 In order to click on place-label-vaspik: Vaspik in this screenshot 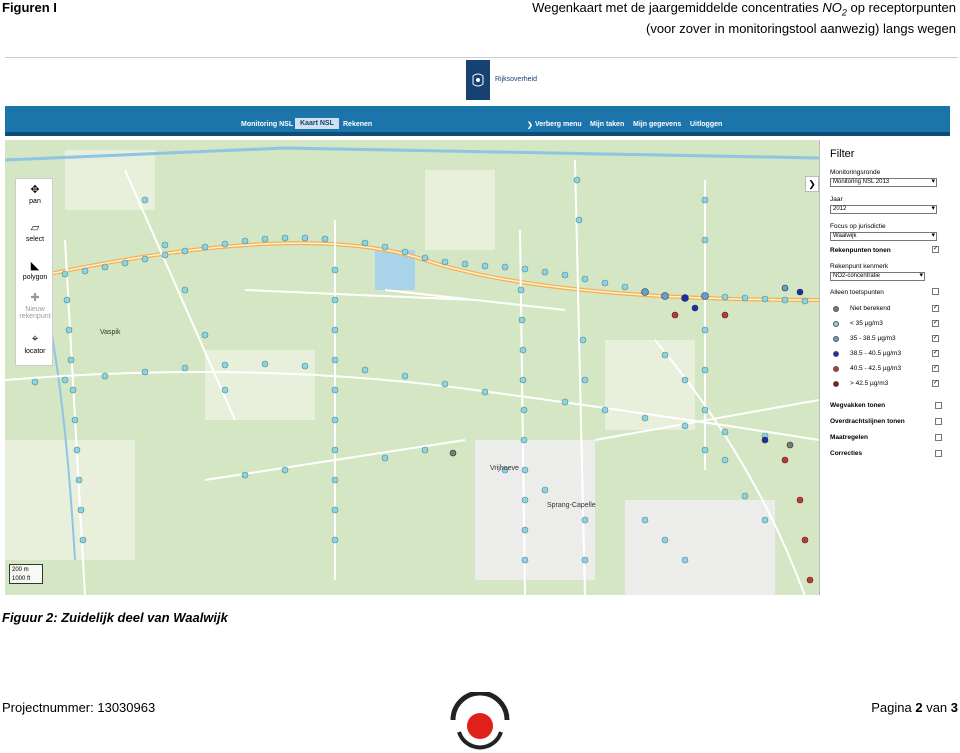, I will do `click(110, 332)`.